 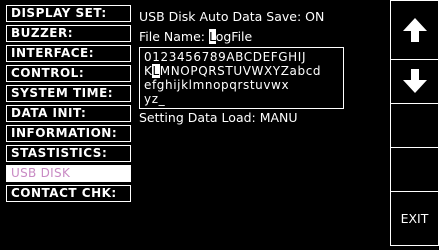 I want to click on arrow-down-icon, so click(x=414, y=81).